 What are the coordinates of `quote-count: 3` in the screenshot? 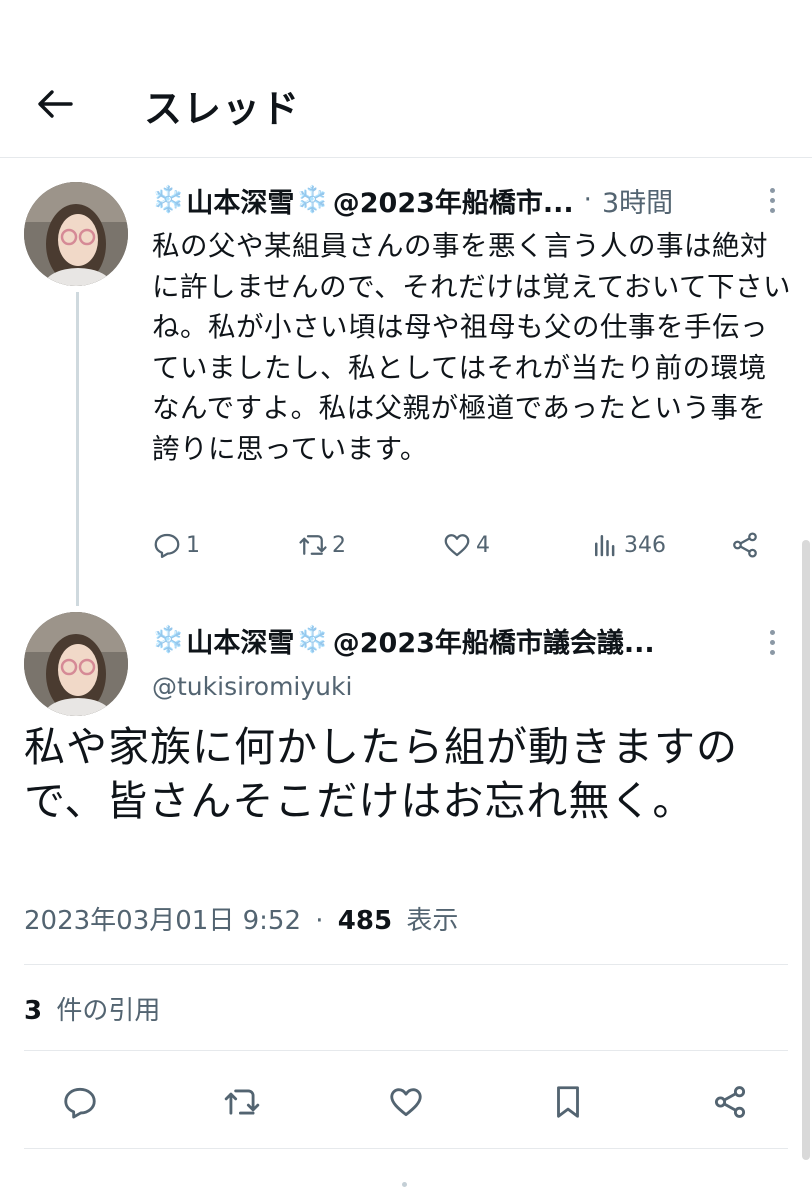 It's located at (33, 1011).